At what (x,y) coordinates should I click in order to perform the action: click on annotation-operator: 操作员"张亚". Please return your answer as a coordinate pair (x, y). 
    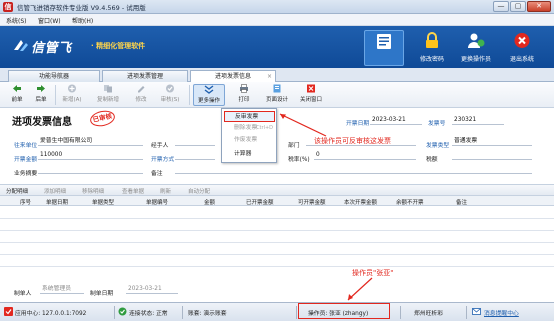
    Looking at the image, I should click on (373, 273).